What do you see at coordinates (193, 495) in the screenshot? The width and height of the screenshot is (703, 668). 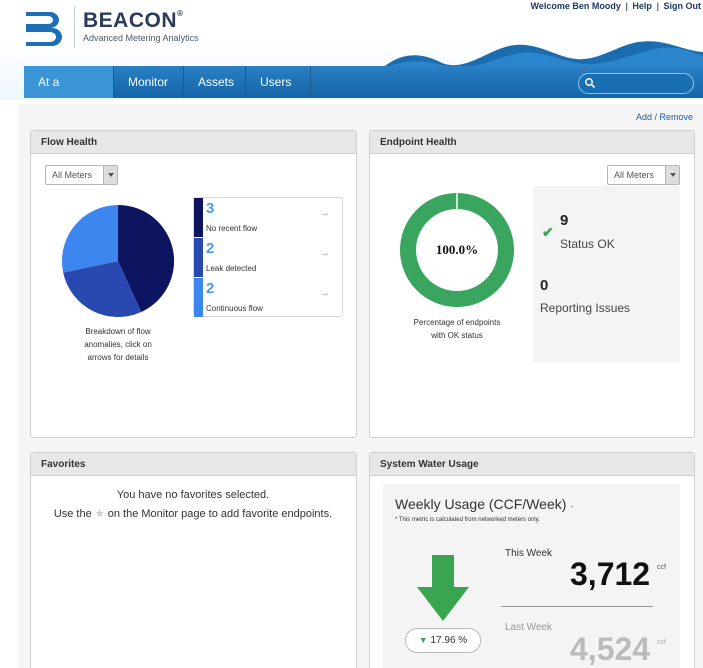 I see `favorites-empty-message: You have no favorites selected.` at bounding box center [193, 495].